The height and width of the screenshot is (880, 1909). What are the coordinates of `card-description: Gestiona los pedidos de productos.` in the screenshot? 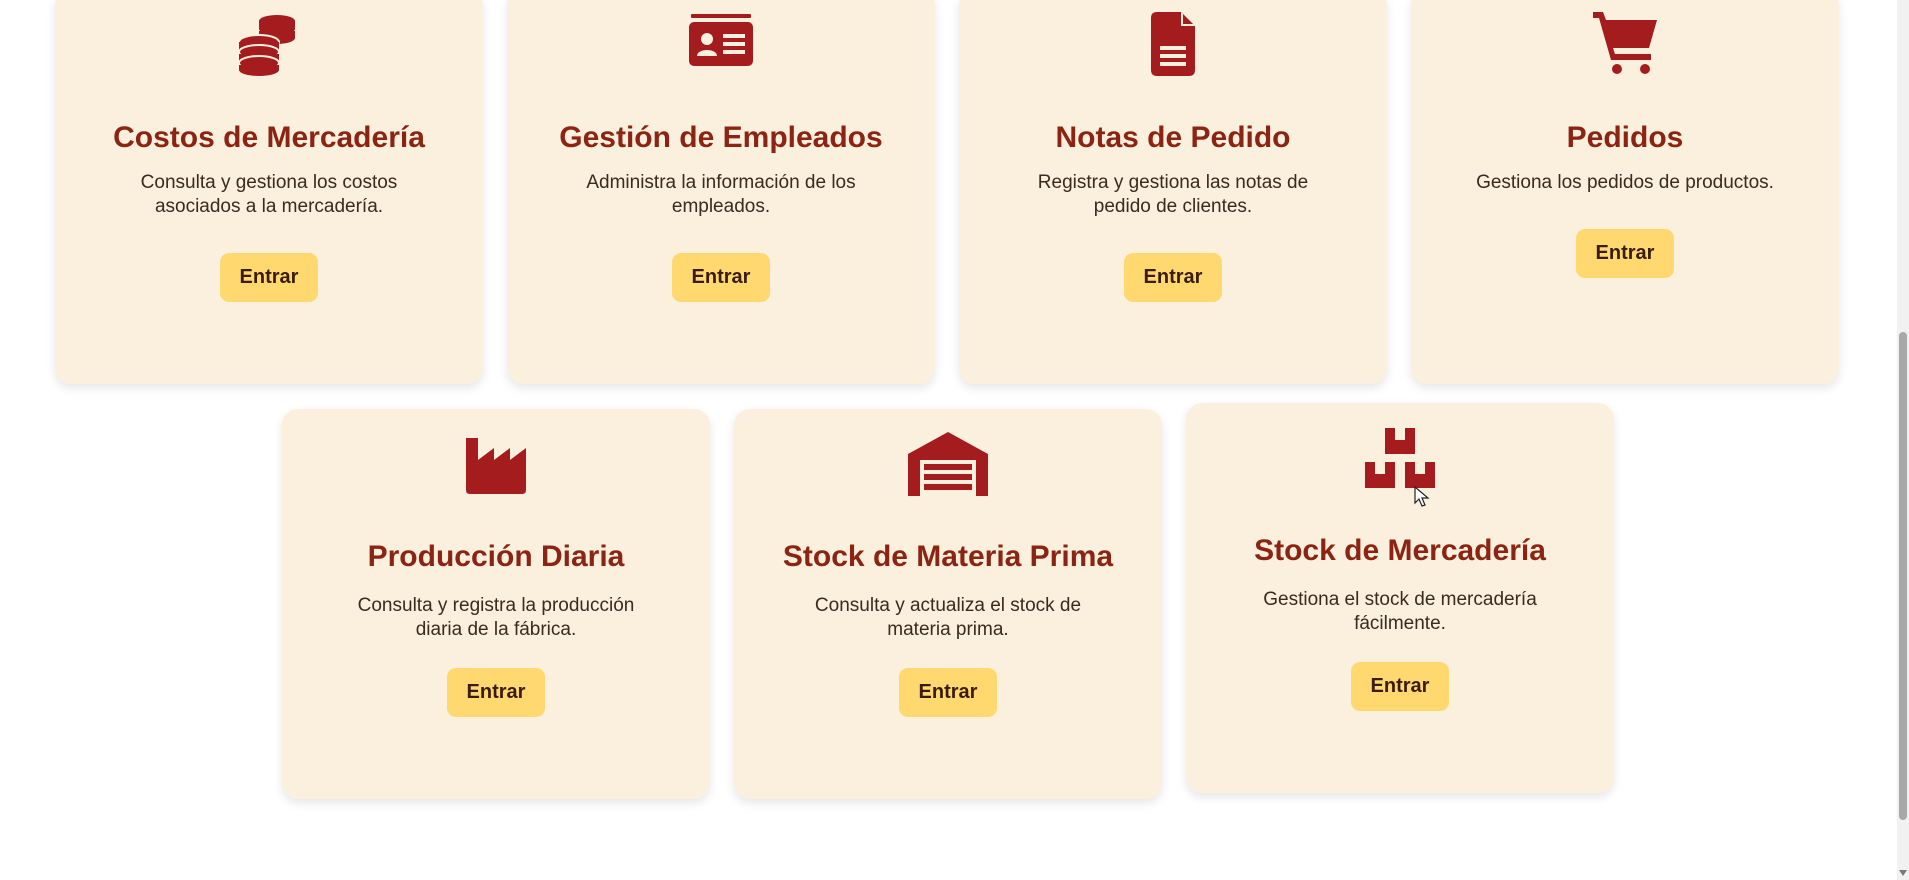 It's located at (1625, 182).